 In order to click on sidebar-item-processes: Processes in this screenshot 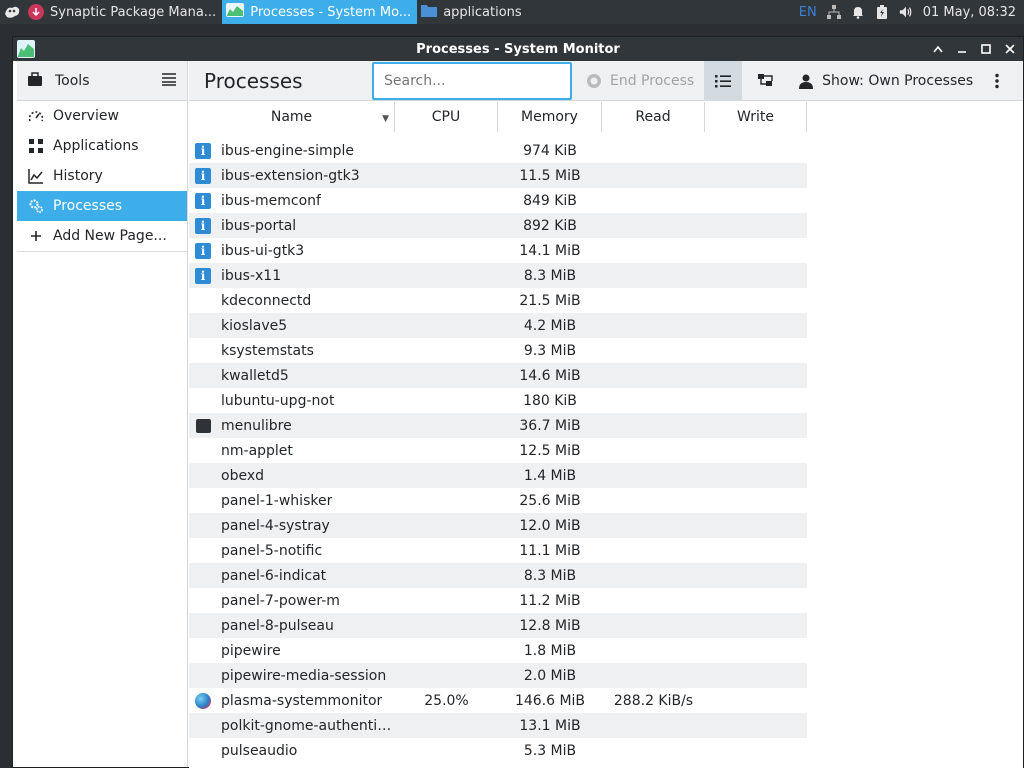, I will do `click(102, 206)`.